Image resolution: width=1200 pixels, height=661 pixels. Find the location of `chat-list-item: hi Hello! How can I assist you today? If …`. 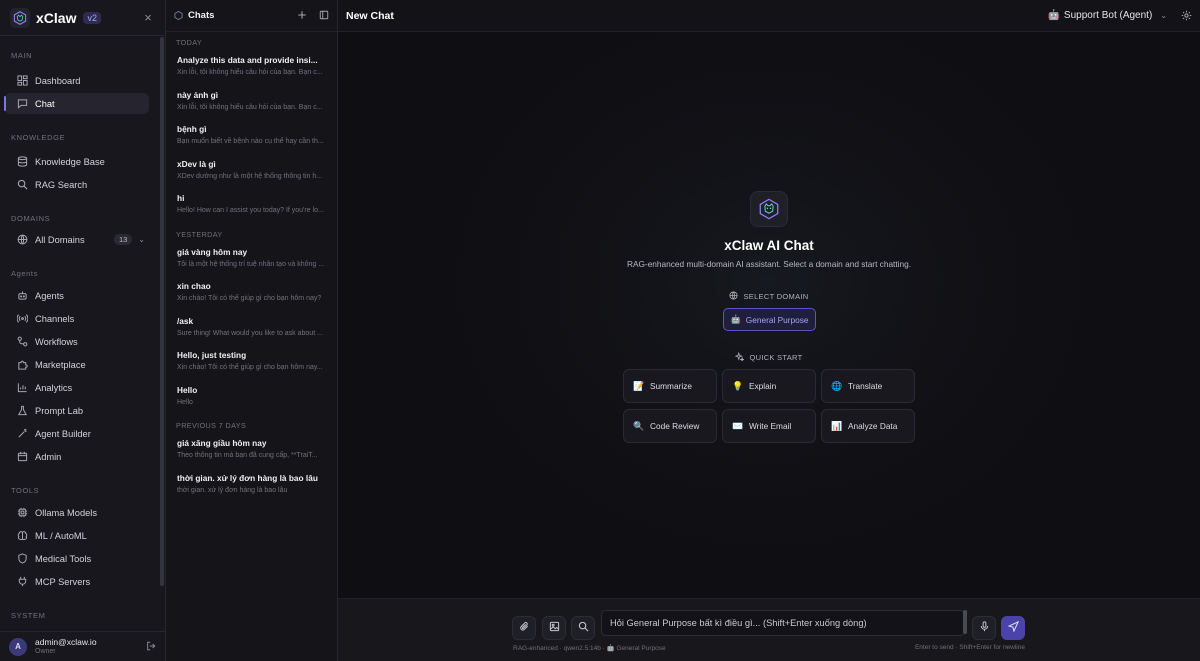

chat-list-item: hi Hello! How can I assist you today? If … is located at coordinates (251, 206).